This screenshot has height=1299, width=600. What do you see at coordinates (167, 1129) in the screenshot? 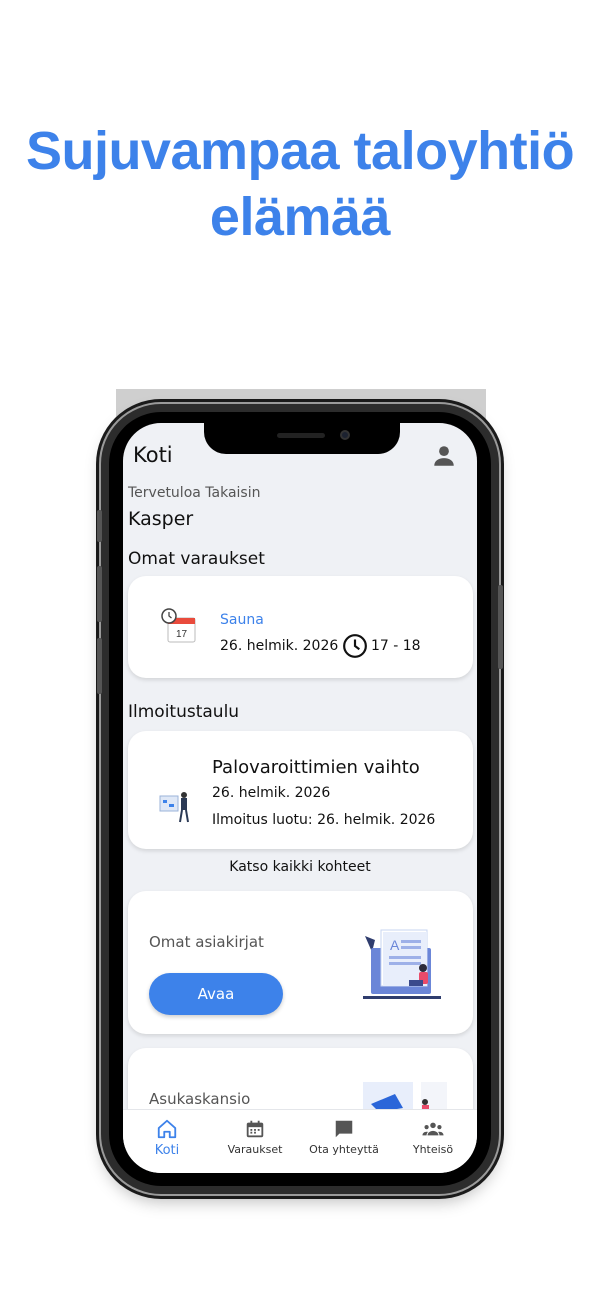
I see `home-icon` at bounding box center [167, 1129].